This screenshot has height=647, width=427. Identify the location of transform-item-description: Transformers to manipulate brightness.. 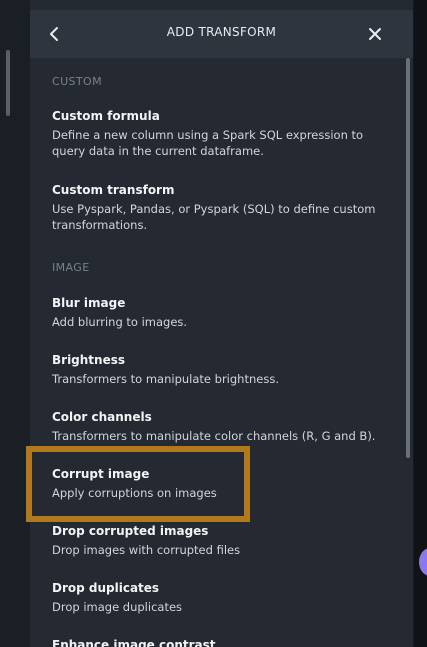
(165, 379).